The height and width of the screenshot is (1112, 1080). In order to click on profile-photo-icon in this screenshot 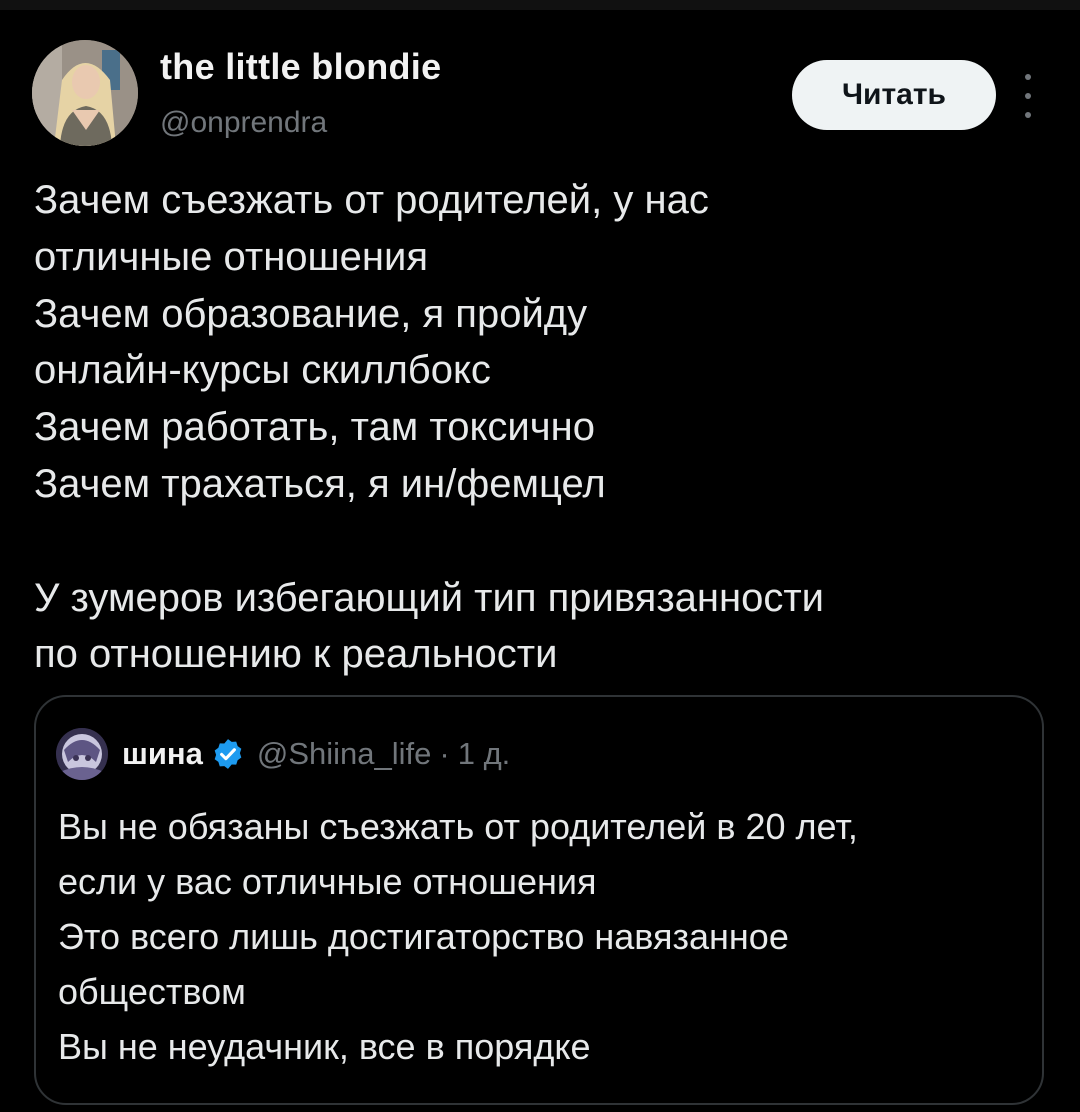, I will do `click(85, 93)`.